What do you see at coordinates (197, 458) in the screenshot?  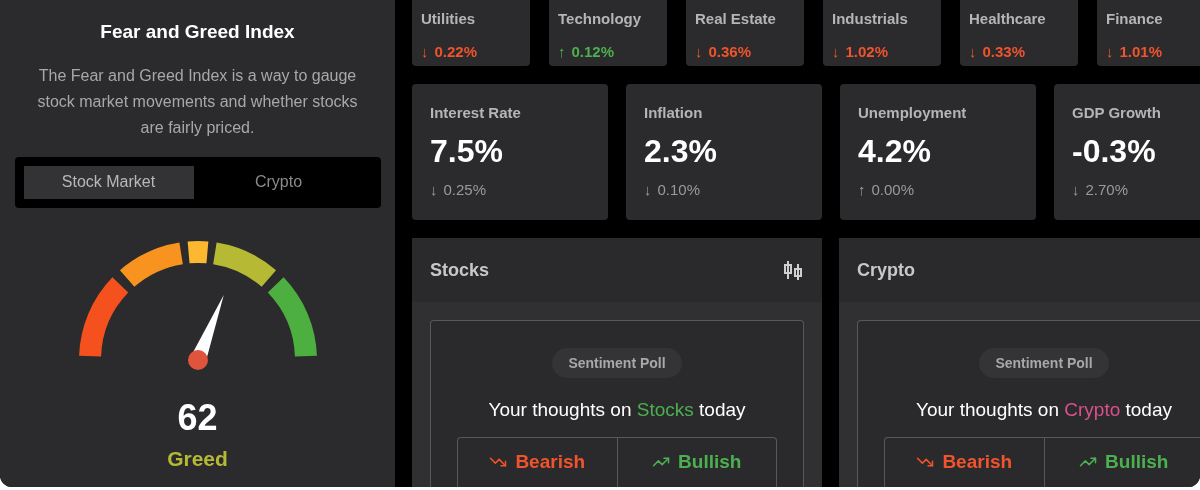 I see `index-rating: Greed` at bounding box center [197, 458].